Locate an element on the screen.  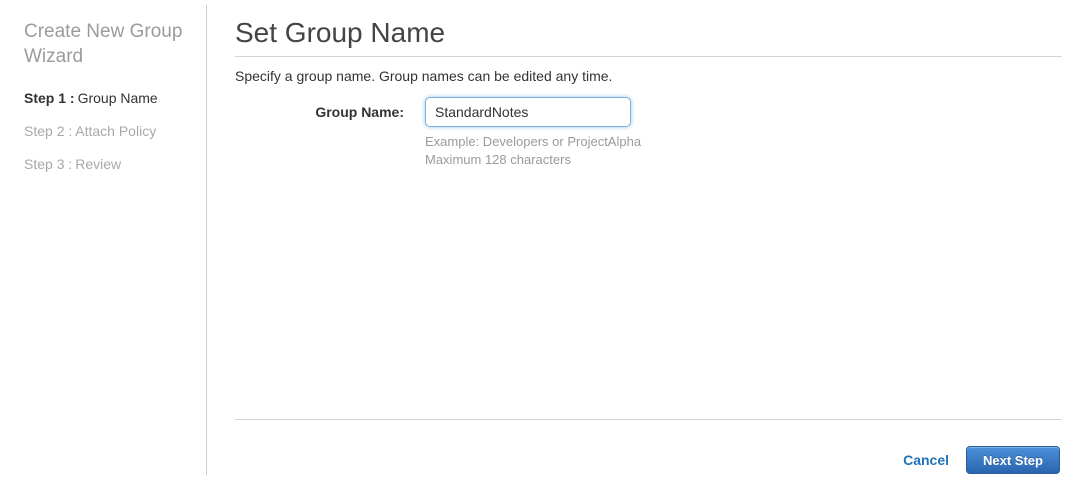
step-item-attach-policy: Step 2 : Attach Policy is located at coordinates (115, 131).